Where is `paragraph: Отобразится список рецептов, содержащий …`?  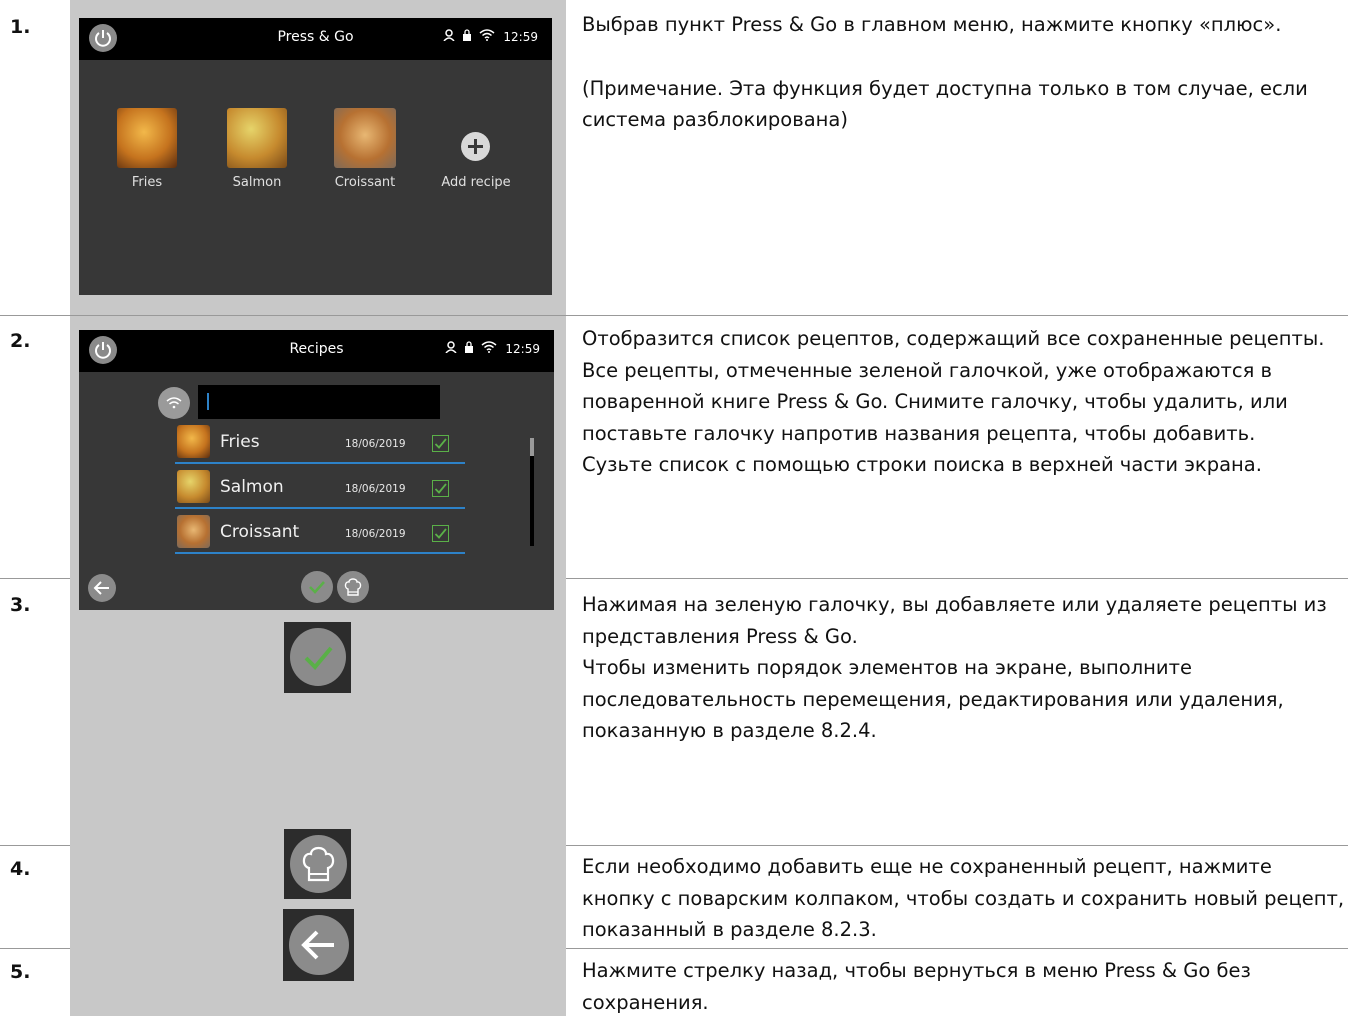
paragraph: Отобразится список рецептов, содержащий … is located at coordinates (953, 338).